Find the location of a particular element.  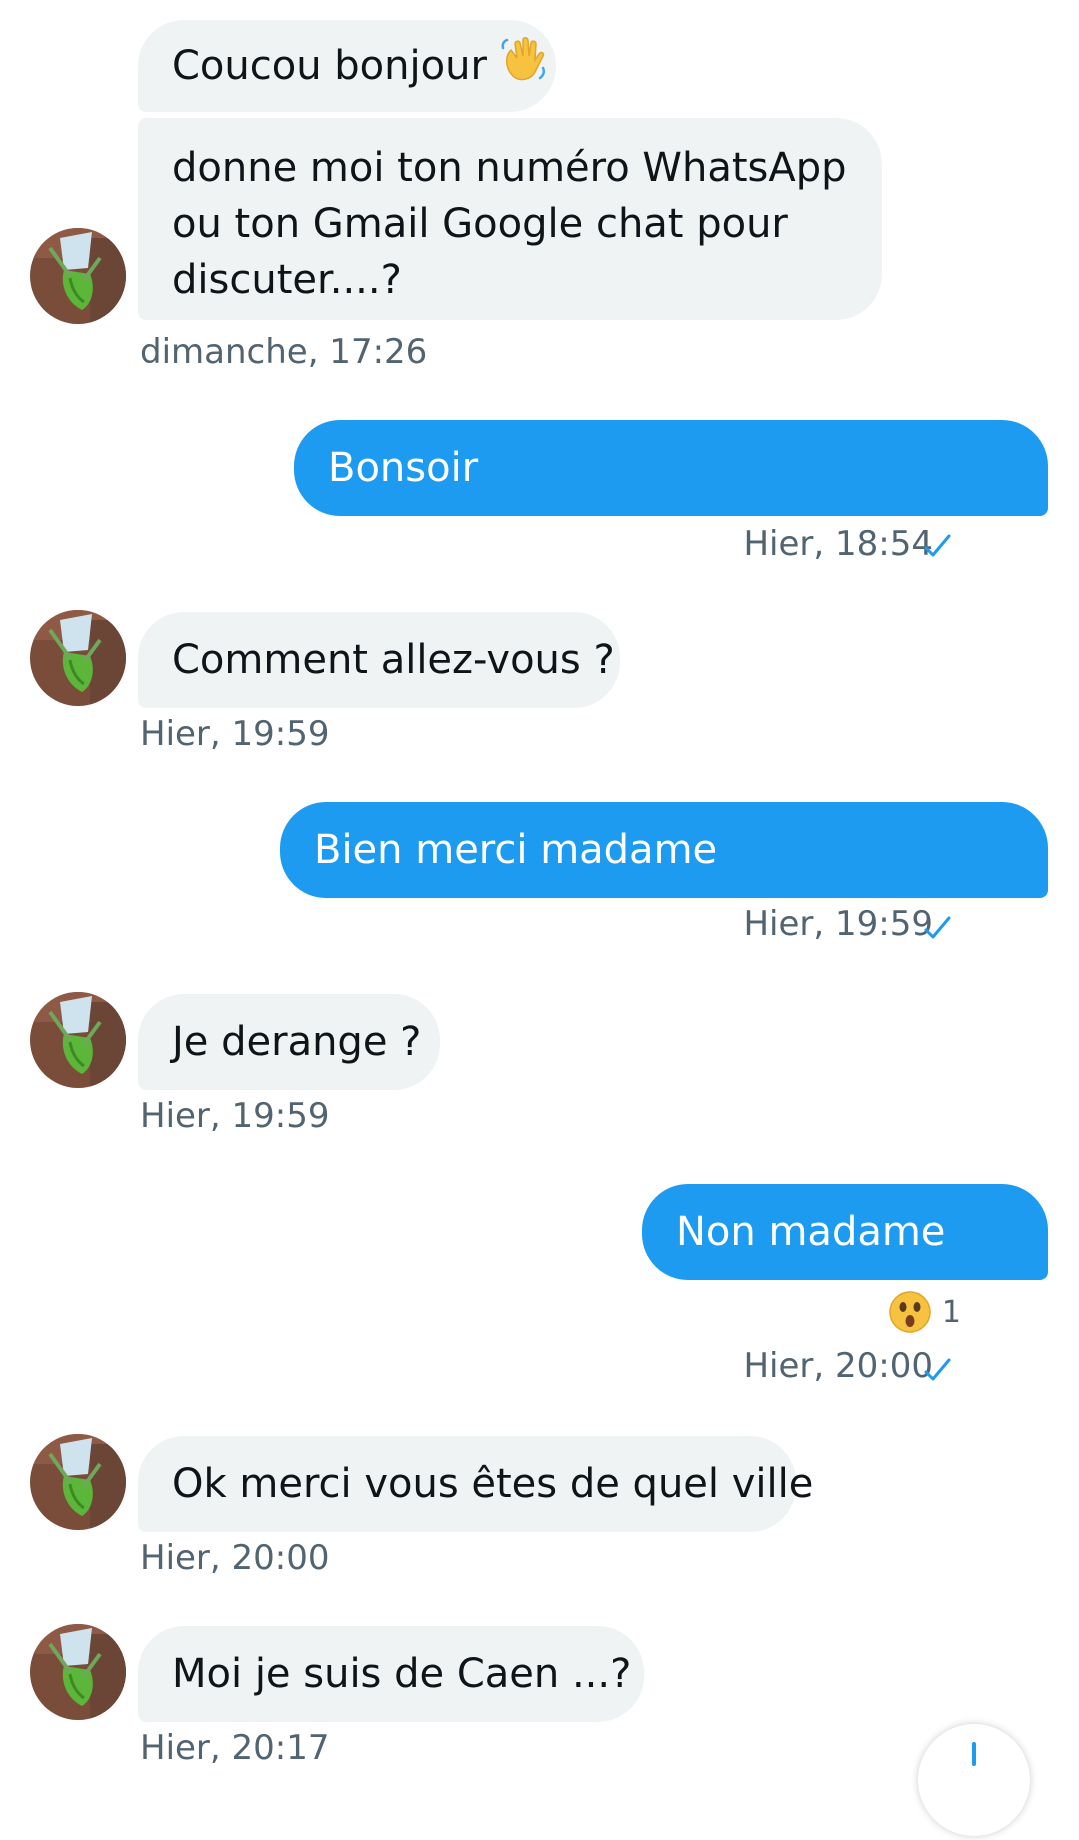

incoming-message-bubble: Comment allez-vous ? is located at coordinates (379, 660).